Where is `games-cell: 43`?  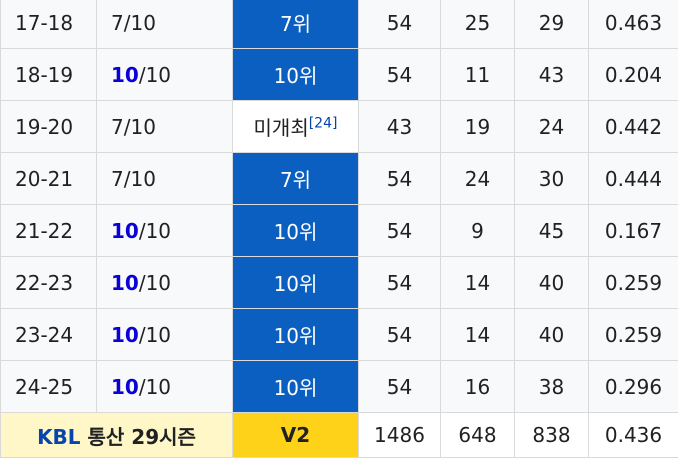 games-cell: 43 is located at coordinates (400, 127).